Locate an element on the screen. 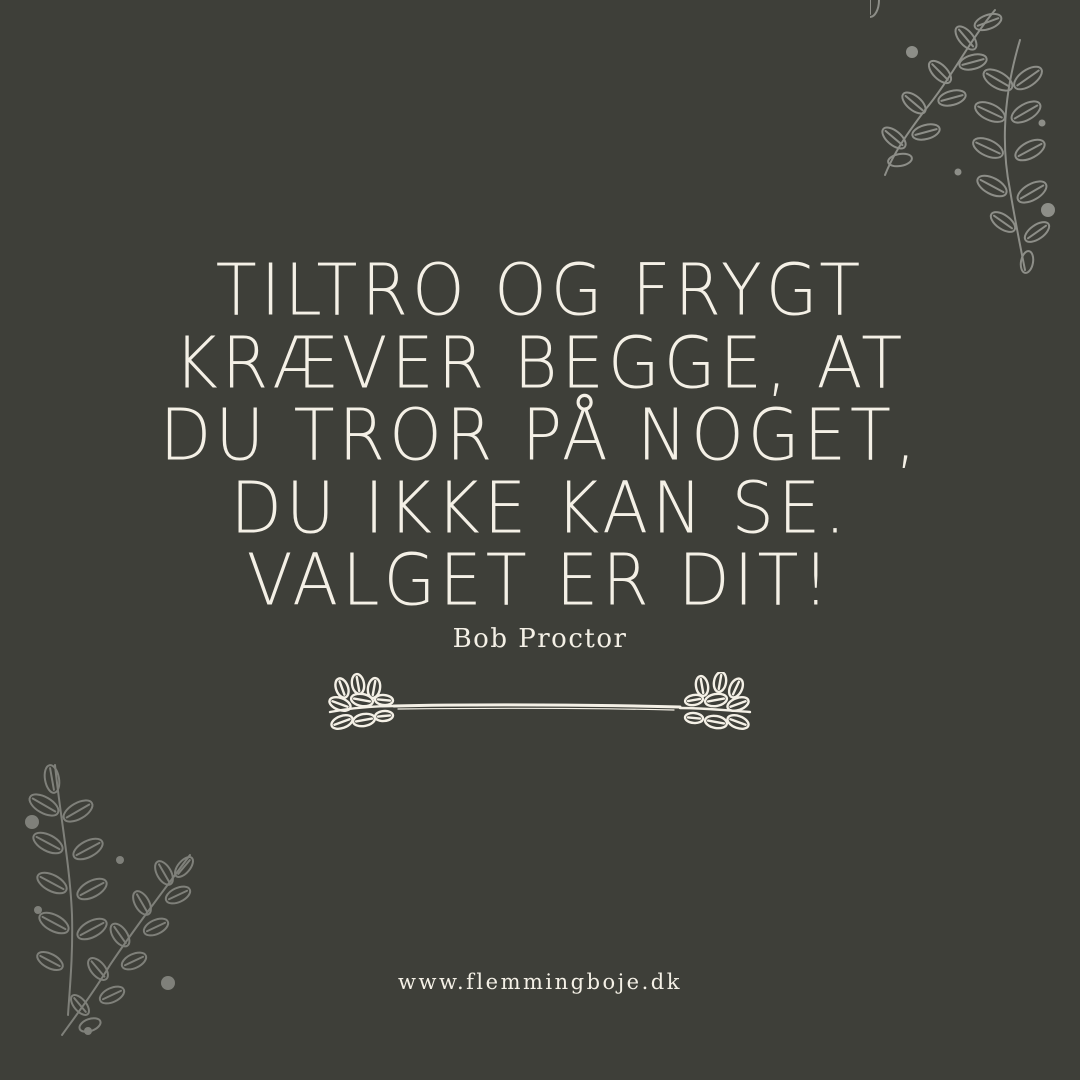  quote-line: DU TROR PÅ NOGET, is located at coordinates (540, 435).